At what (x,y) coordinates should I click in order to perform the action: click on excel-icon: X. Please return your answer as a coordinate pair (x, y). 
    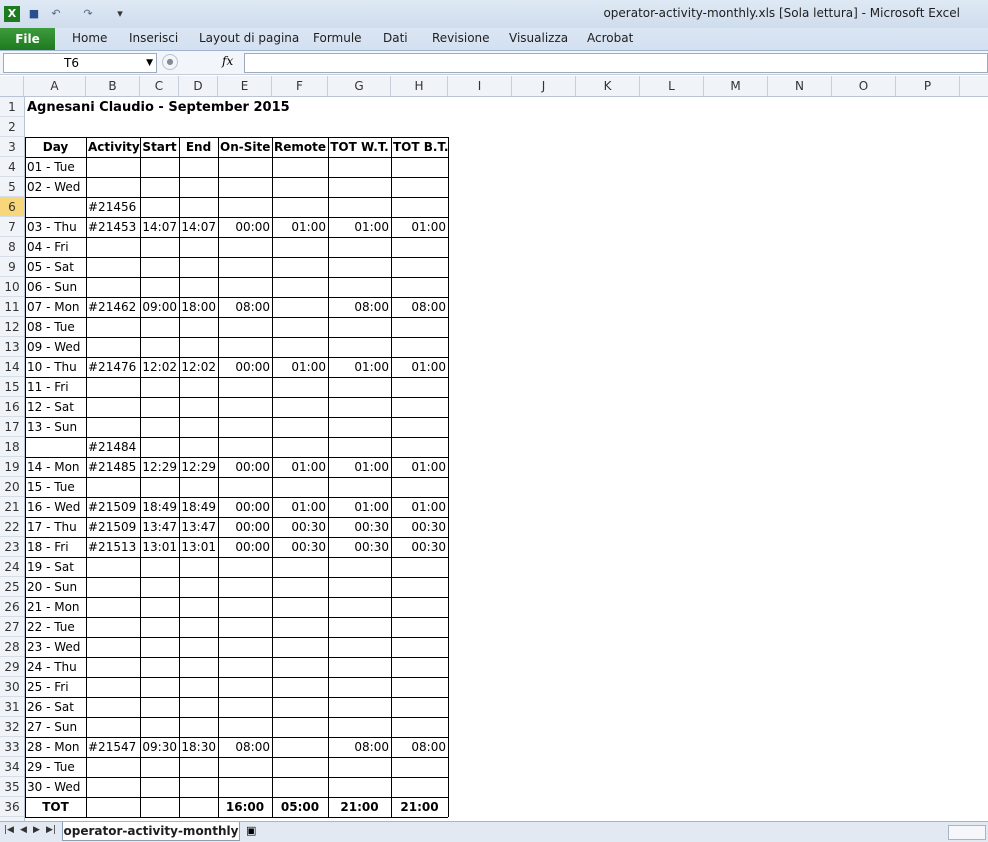
    Looking at the image, I should click on (12, 14).